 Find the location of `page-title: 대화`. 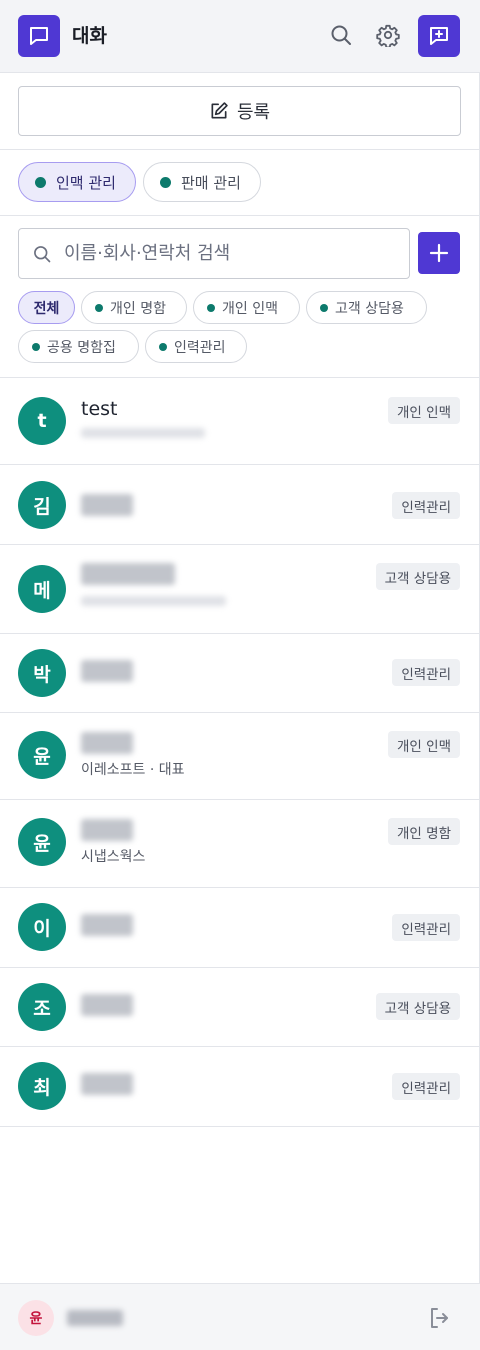

page-title: 대화 is located at coordinates (89, 36).